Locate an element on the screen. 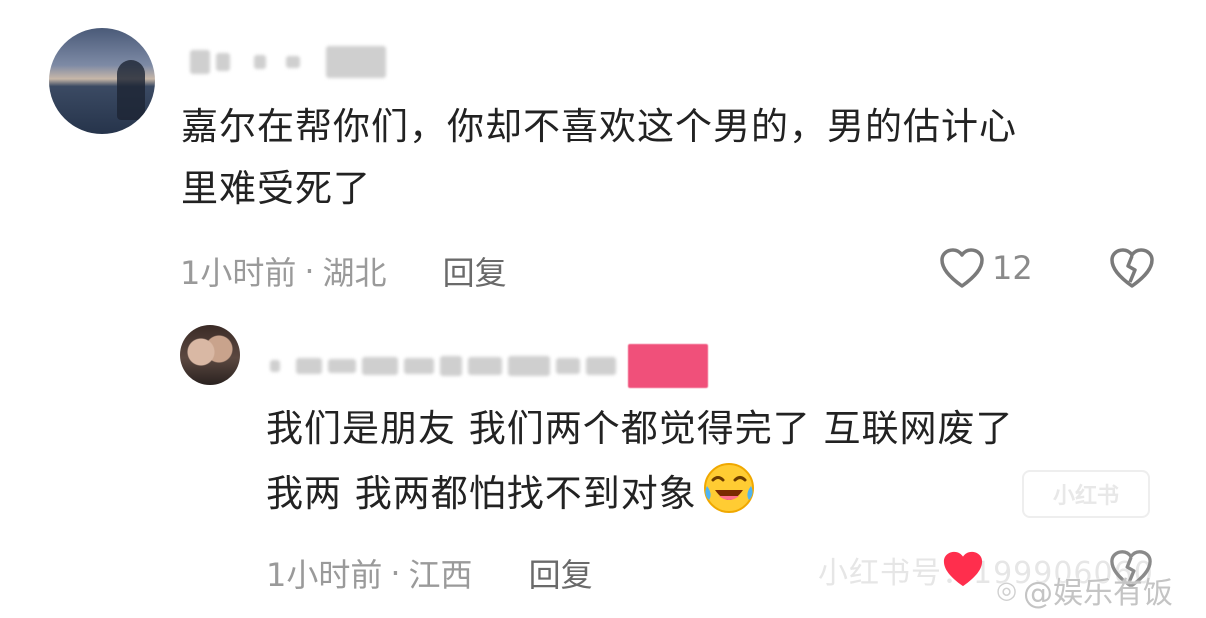  comment-text-line: 我两 我两都怕找不到对象 is located at coordinates (481, 493).